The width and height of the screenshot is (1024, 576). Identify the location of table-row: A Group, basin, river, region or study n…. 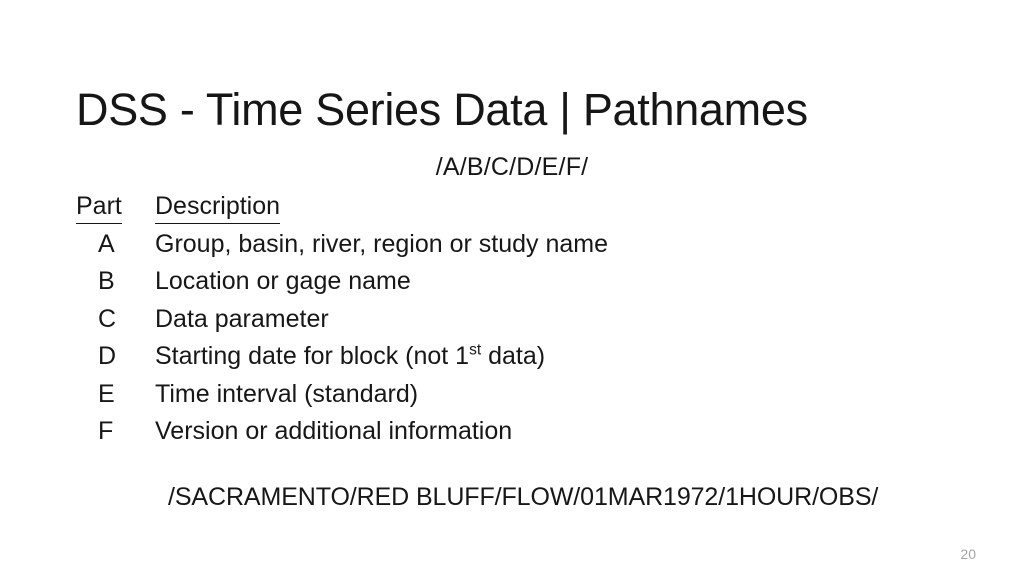
(456, 247).